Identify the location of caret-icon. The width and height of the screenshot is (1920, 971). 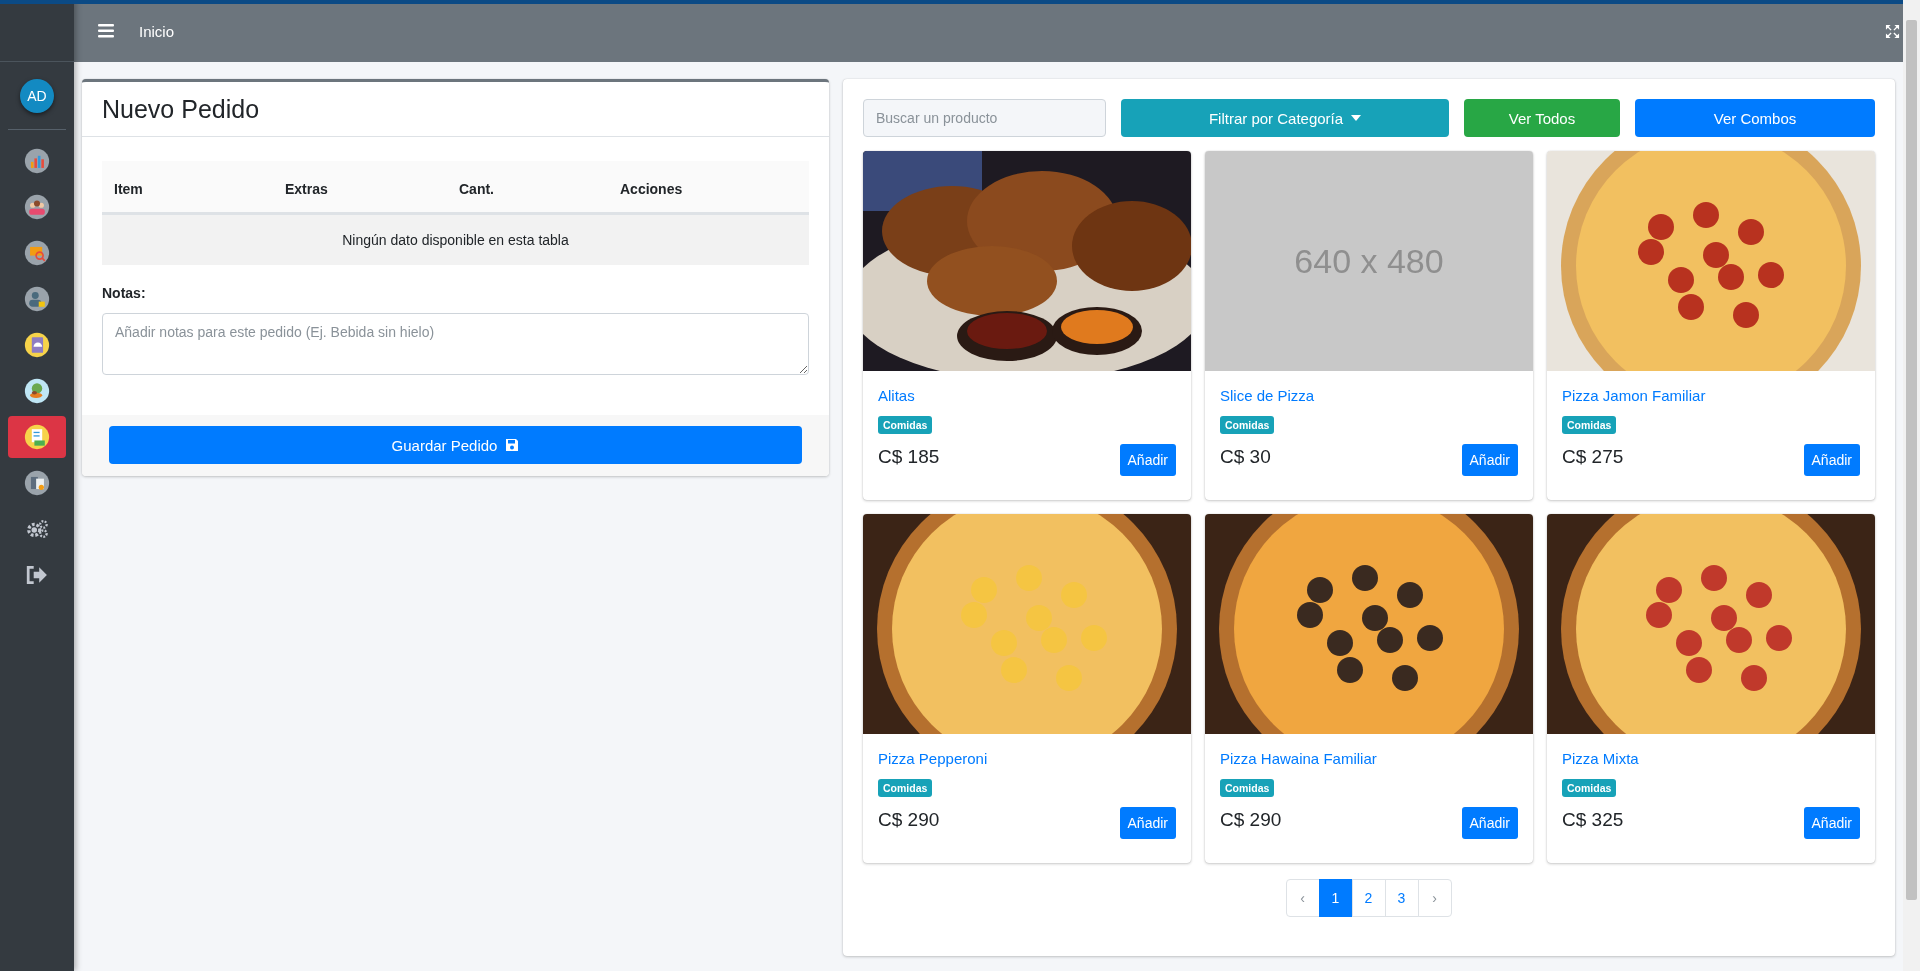
(1356, 118).